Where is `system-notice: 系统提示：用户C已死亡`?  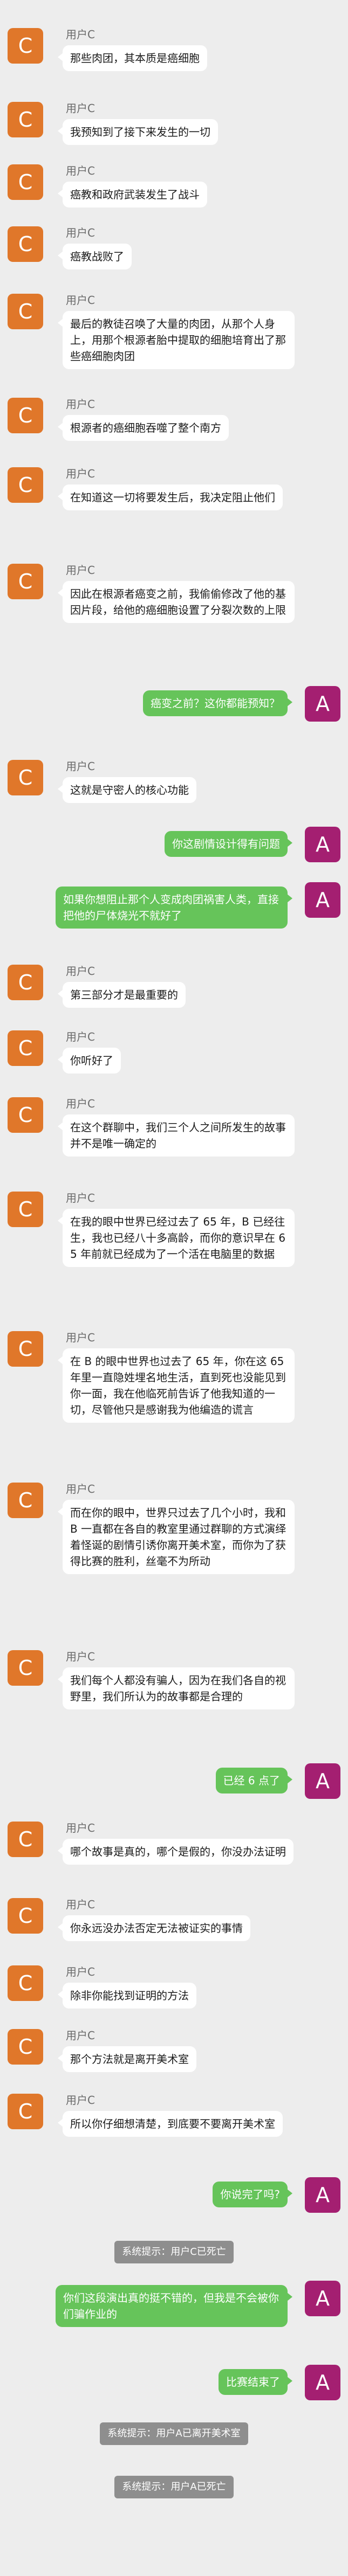
system-notice: 系统提示：用户C已死亡 is located at coordinates (174, 2252).